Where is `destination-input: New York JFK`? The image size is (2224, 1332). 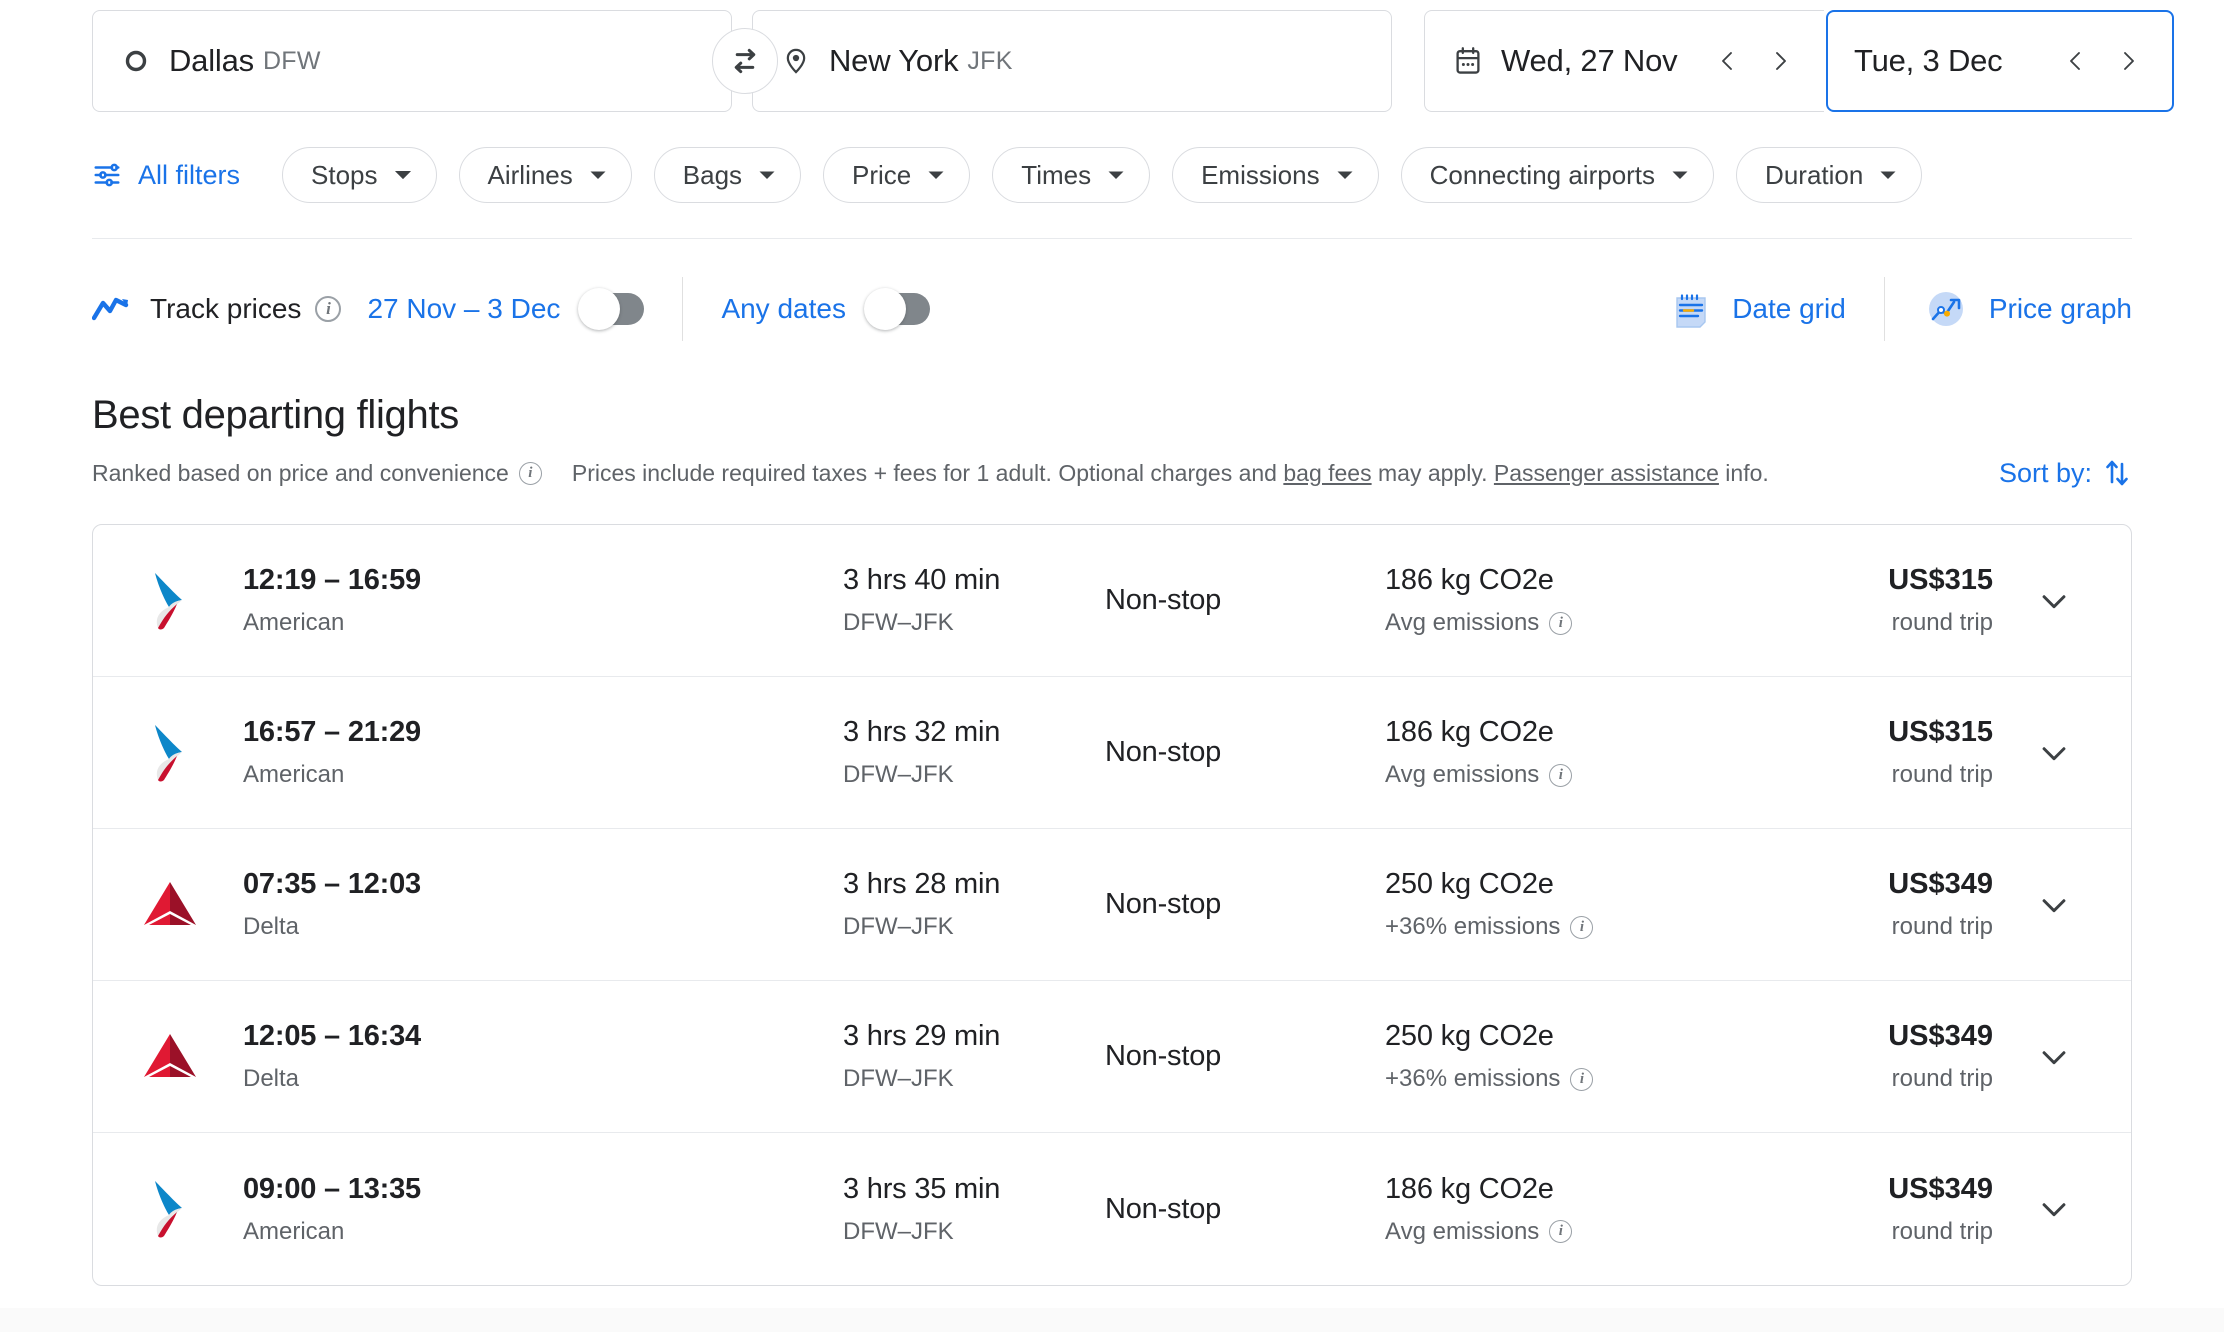
destination-input: New York JFK is located at coordinates (1072, 61).